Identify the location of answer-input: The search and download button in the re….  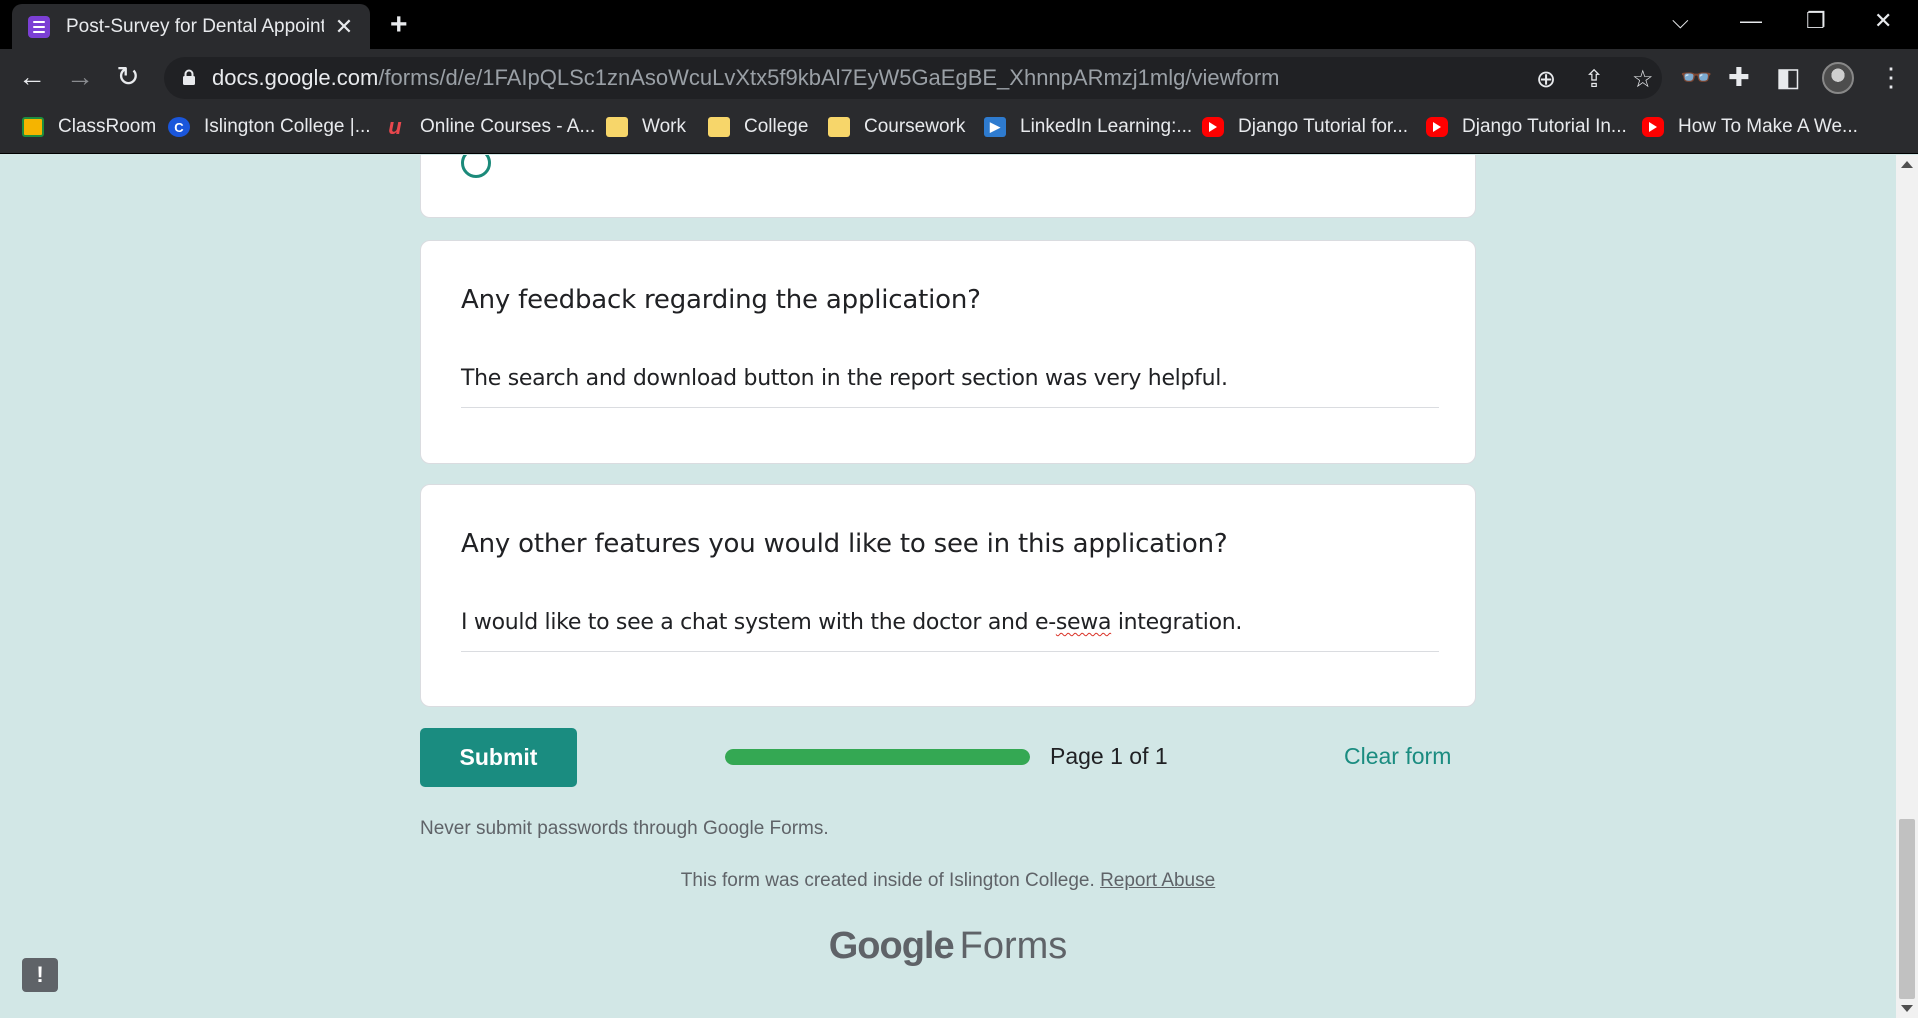
(950, 387).